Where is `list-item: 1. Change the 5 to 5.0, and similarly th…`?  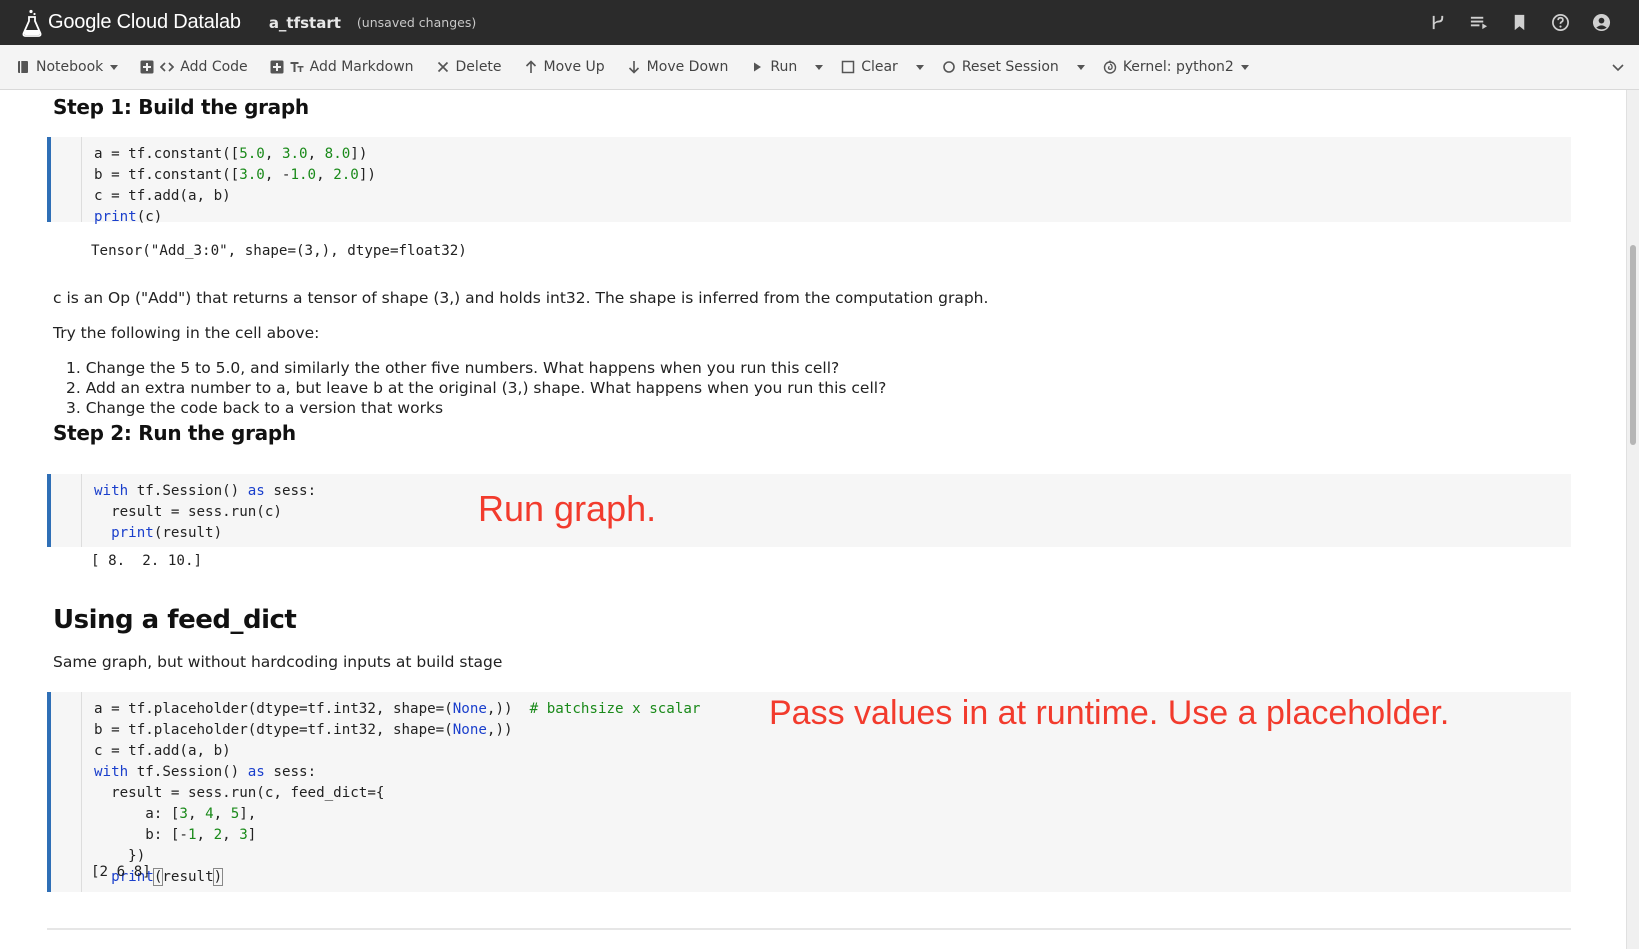 list-item: 1. Change the 5 to 5.0, and similarly th… is located at coordinates (453, 368).